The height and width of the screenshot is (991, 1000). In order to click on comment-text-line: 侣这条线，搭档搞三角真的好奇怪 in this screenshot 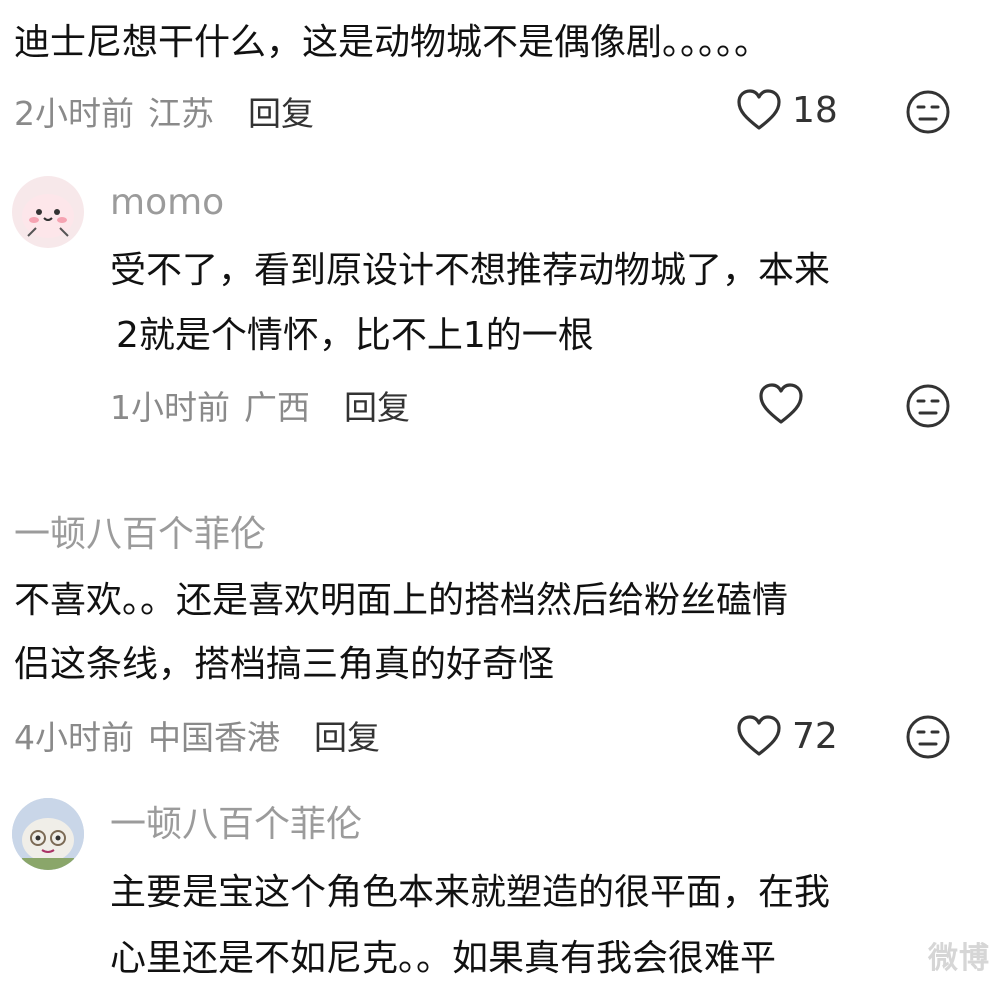, I will do `click(284, 664)`.